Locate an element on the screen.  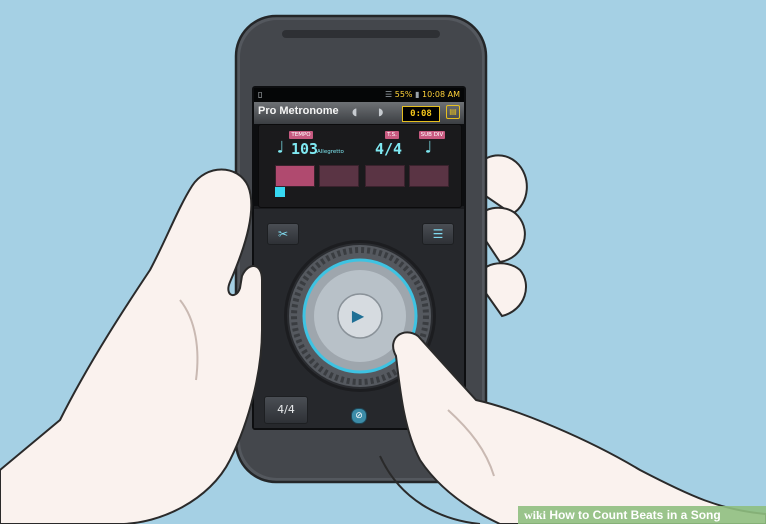
tempo-name: Allegretto is located at coordinates (330, 152).